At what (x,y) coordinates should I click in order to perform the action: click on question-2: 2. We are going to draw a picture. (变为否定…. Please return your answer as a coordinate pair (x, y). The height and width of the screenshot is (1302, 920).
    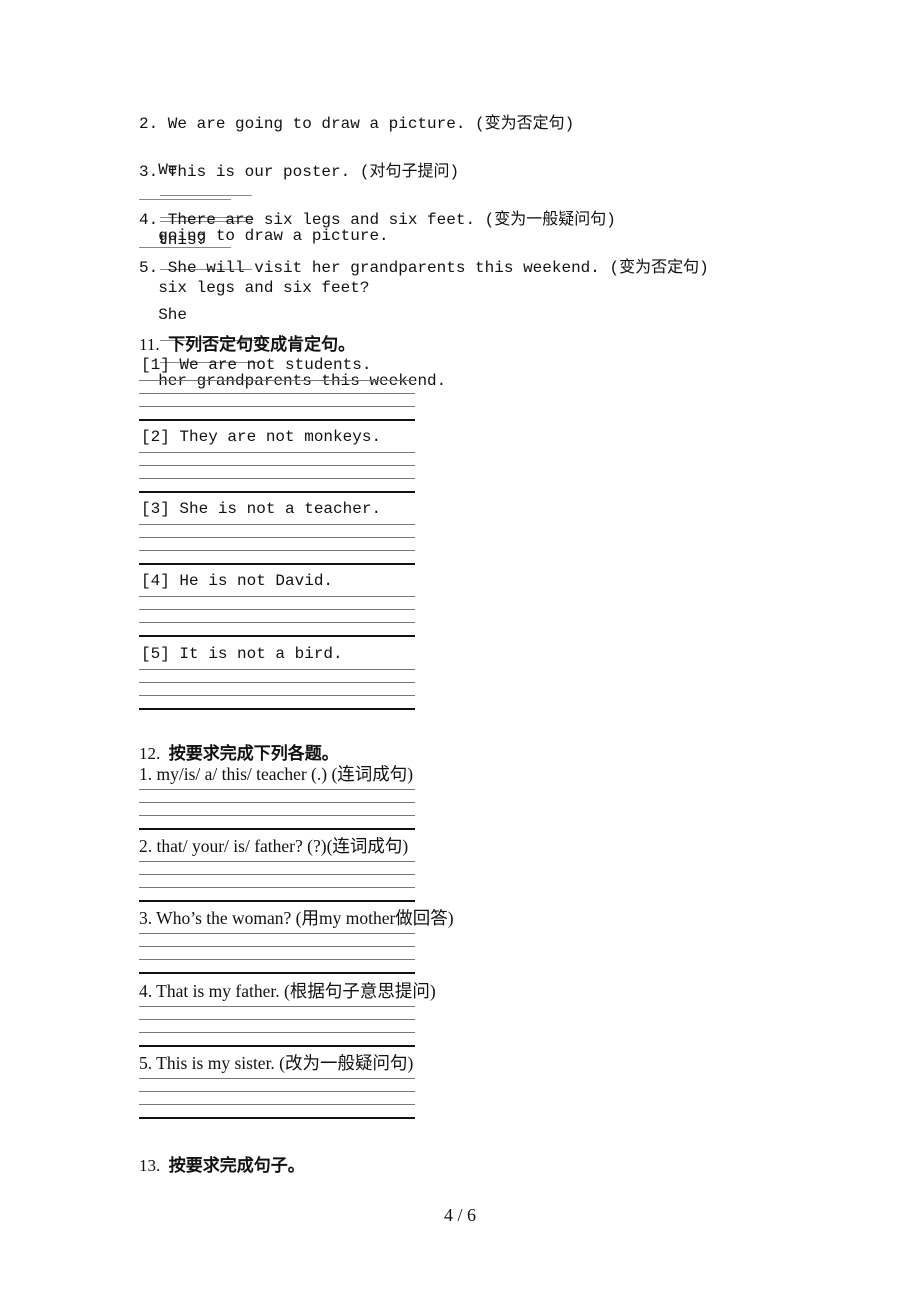
    Looking at the image, I should click on (357, 124).